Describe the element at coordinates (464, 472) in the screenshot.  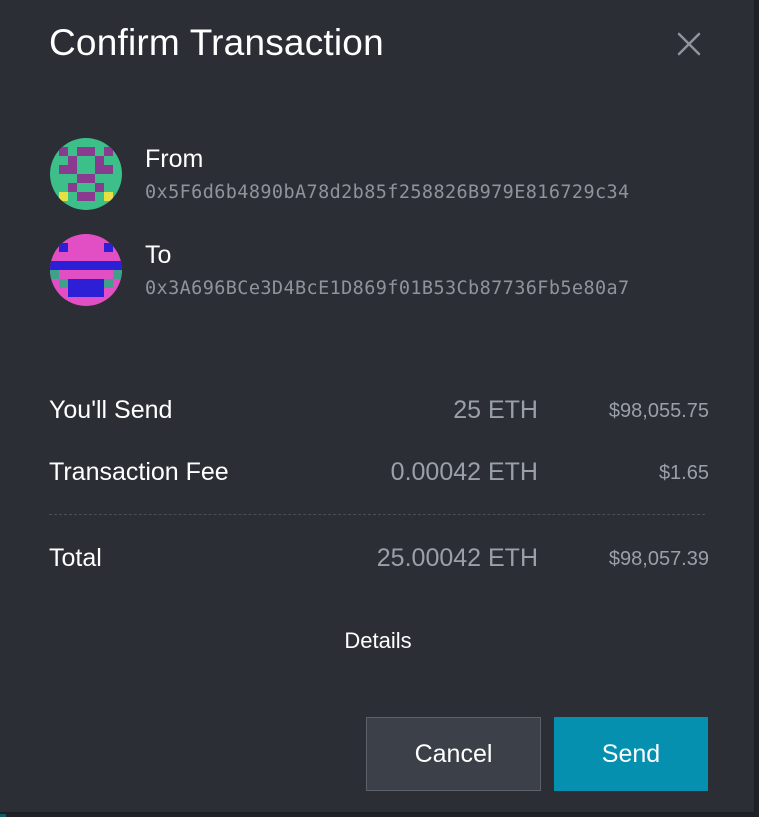
I see `fee-eth-value: 0.00042 ETH` at that location.